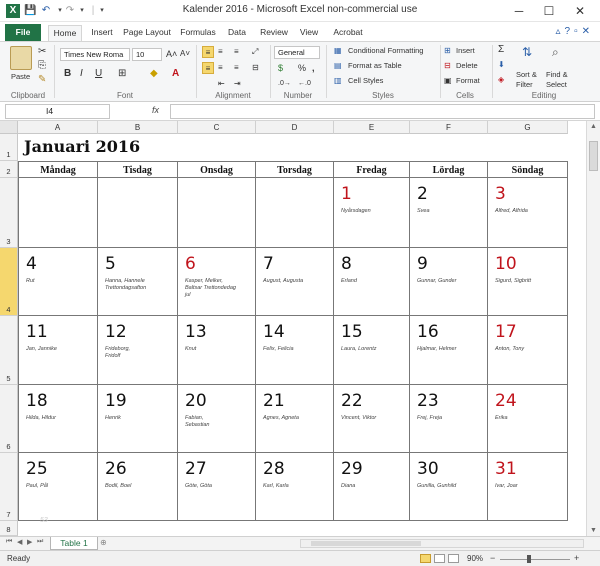 The image size is (600, 566). What do you see at coordinates (449, 487) in the screenshot?
I see `calendar-day-cell: 30 Gunilla, Gunhild` at bounding box center [449, 487].